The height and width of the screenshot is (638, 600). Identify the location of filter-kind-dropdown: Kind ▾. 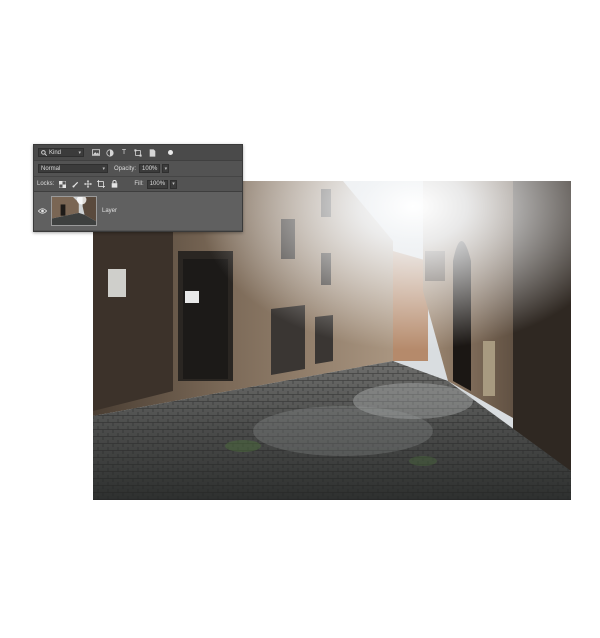
(61, 152).